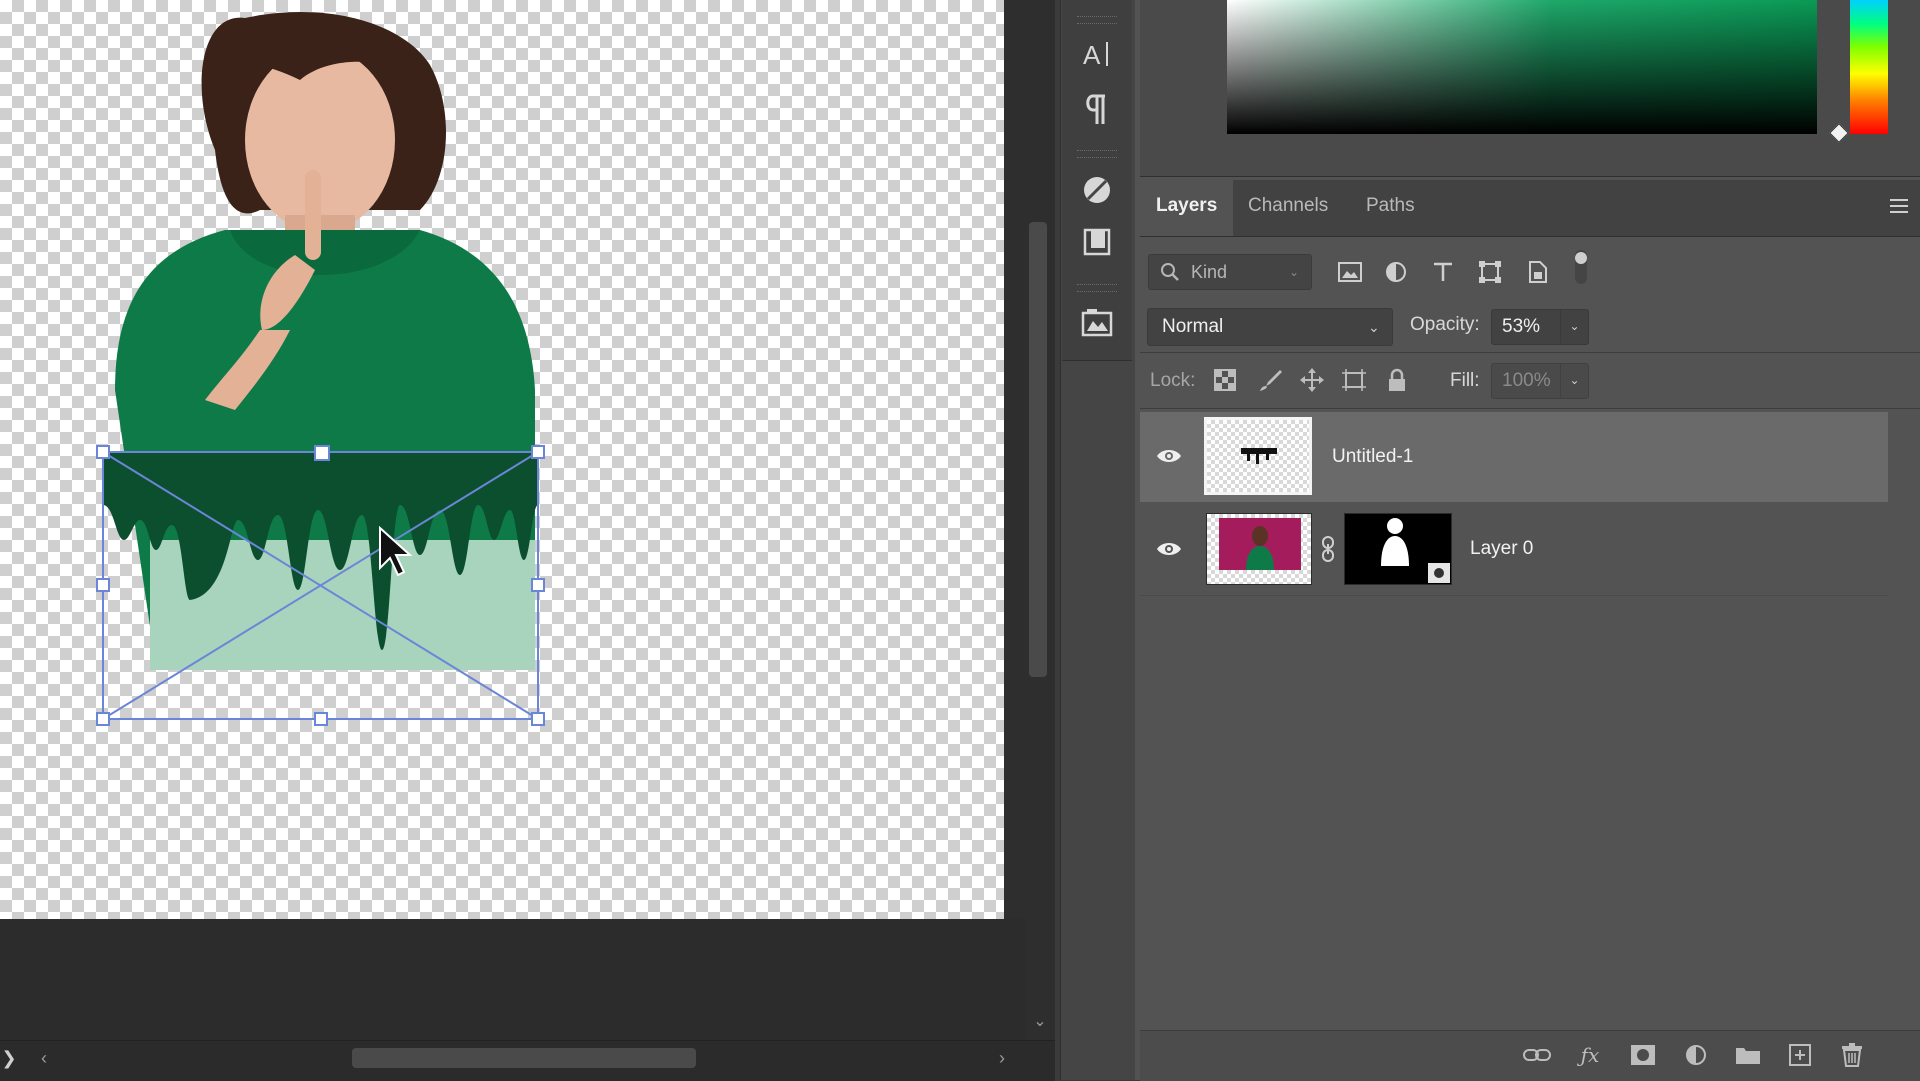 Image resolution: width=1920 pixels, height=1081 pixels. What do you see at coordinates (1537, 1055) in the screenshot?
I see `link-layers-icon` at bounding box center [1537, 1055].